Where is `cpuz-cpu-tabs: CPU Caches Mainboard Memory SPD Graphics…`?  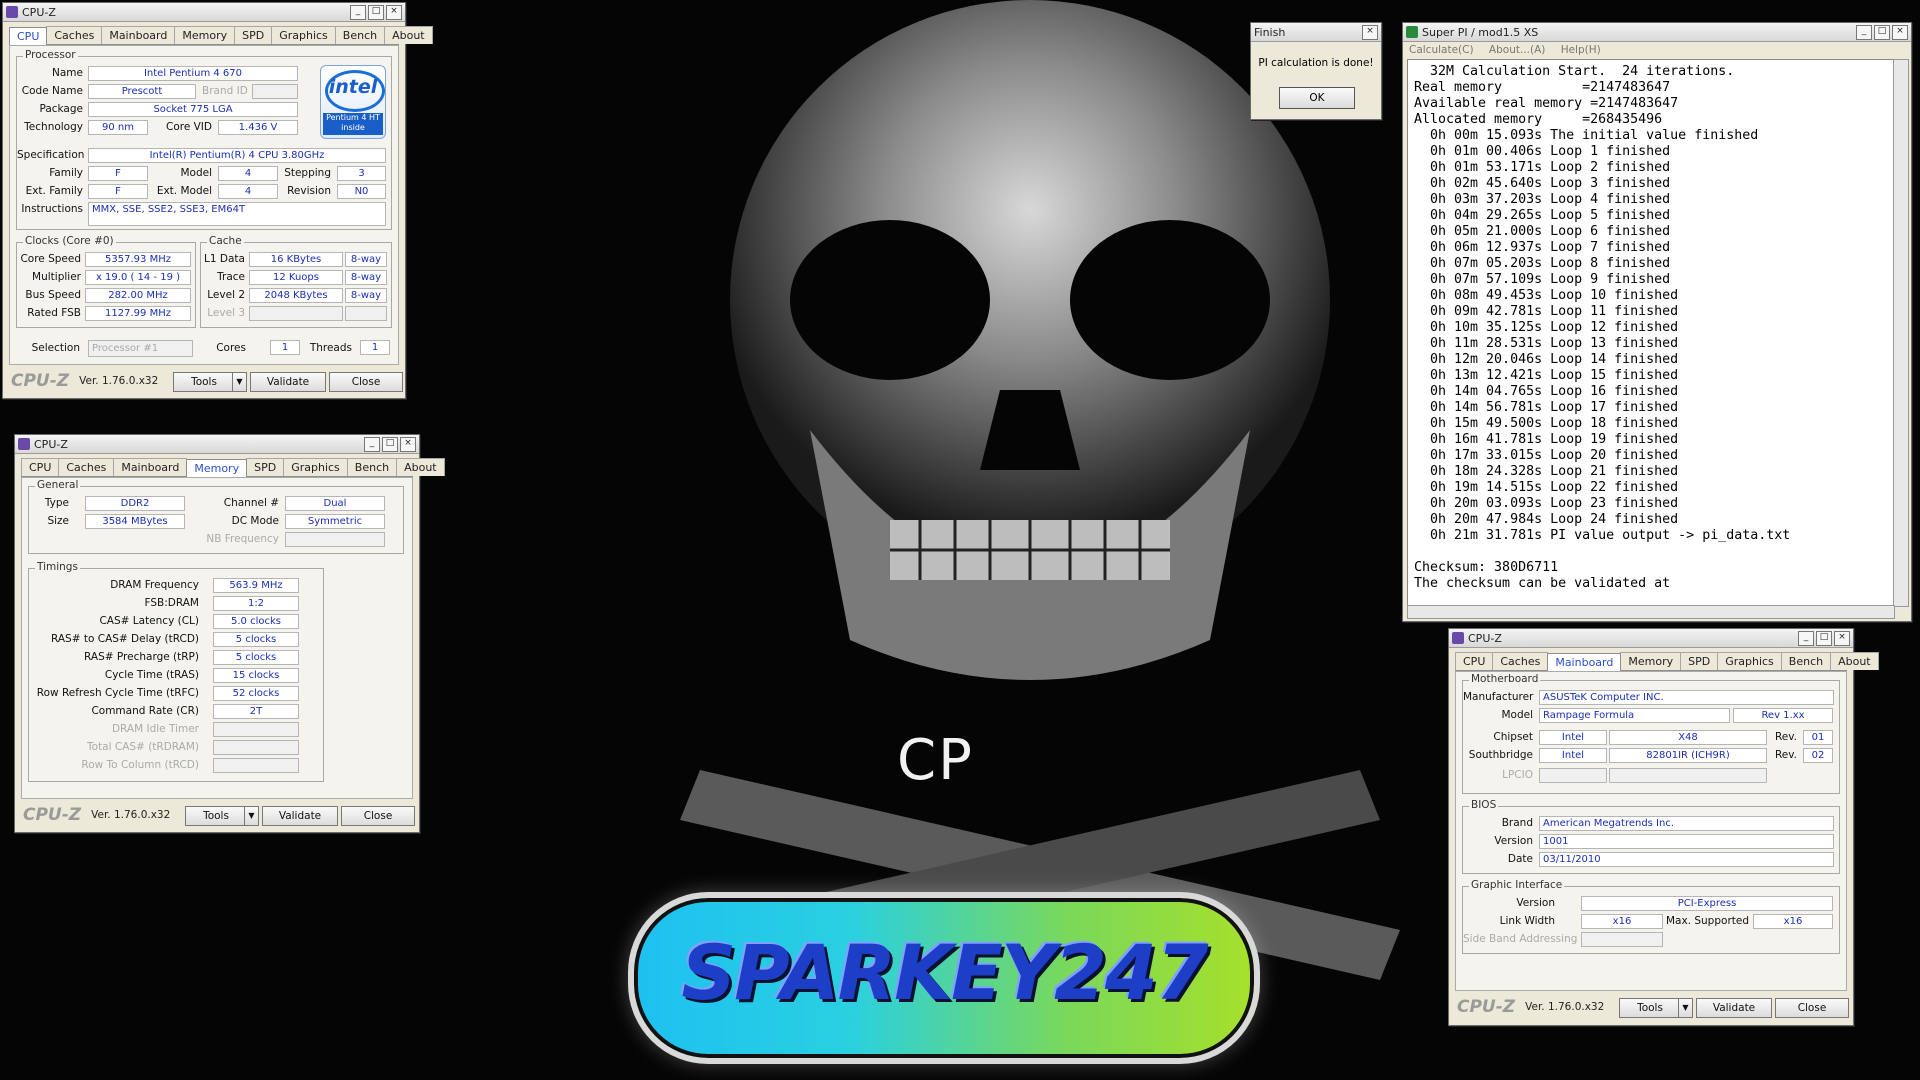 cpuz-cpu-tabs: CPU Caches Mainboard Memory SPD Graphics… is located at coordinates (221, 35).